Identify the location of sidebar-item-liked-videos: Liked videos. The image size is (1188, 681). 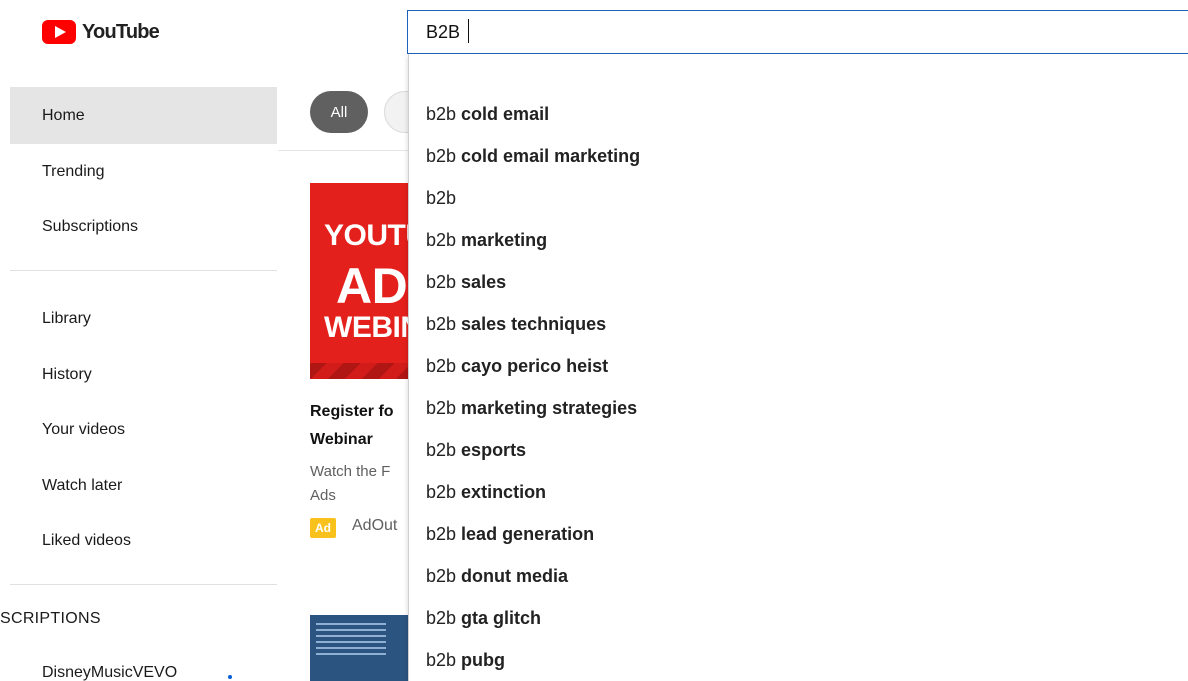
(143, 540).